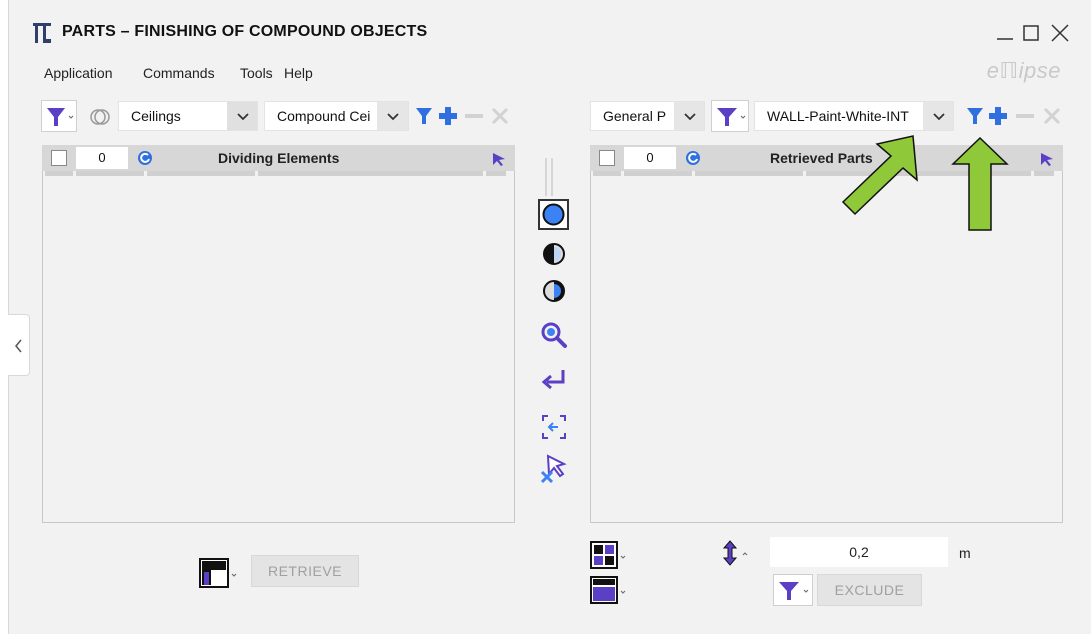  I want to click on chevron-left-icon, so click(18, 346).